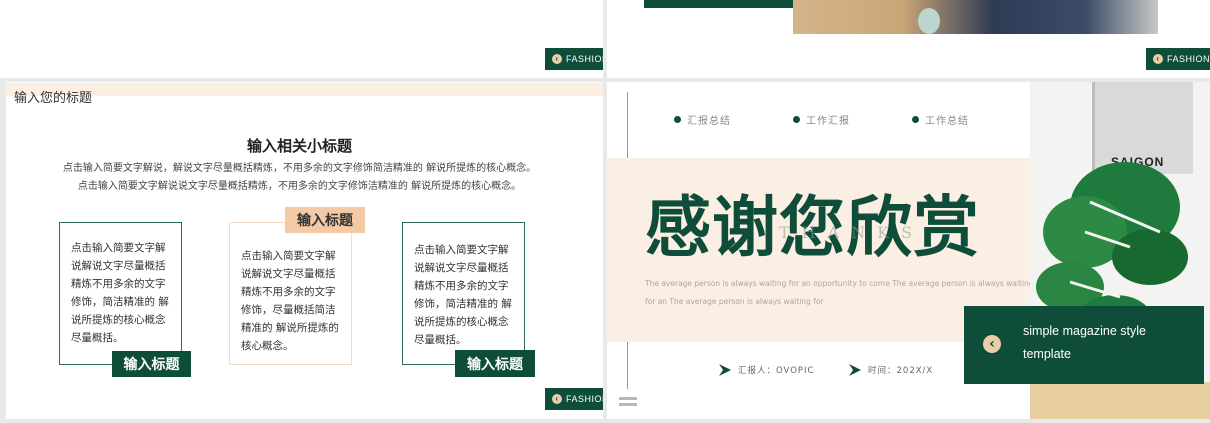 This screenshot has width=1210, height=423. What do you see at coordinates (628, 402) in the screenshot?
I see `menu-icon` at bounding box center [628, 402].